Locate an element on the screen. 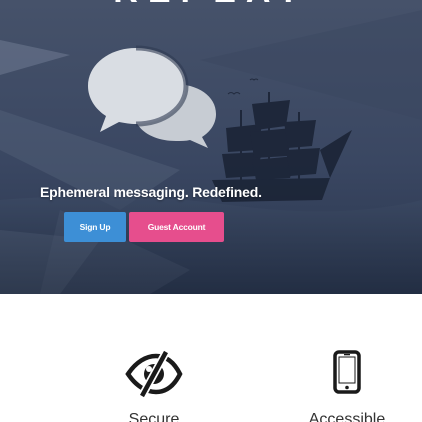 Image resolution: width=422 pixels, height=422 pixels. mobile-phone-icon is located at coordinates (347, 372).